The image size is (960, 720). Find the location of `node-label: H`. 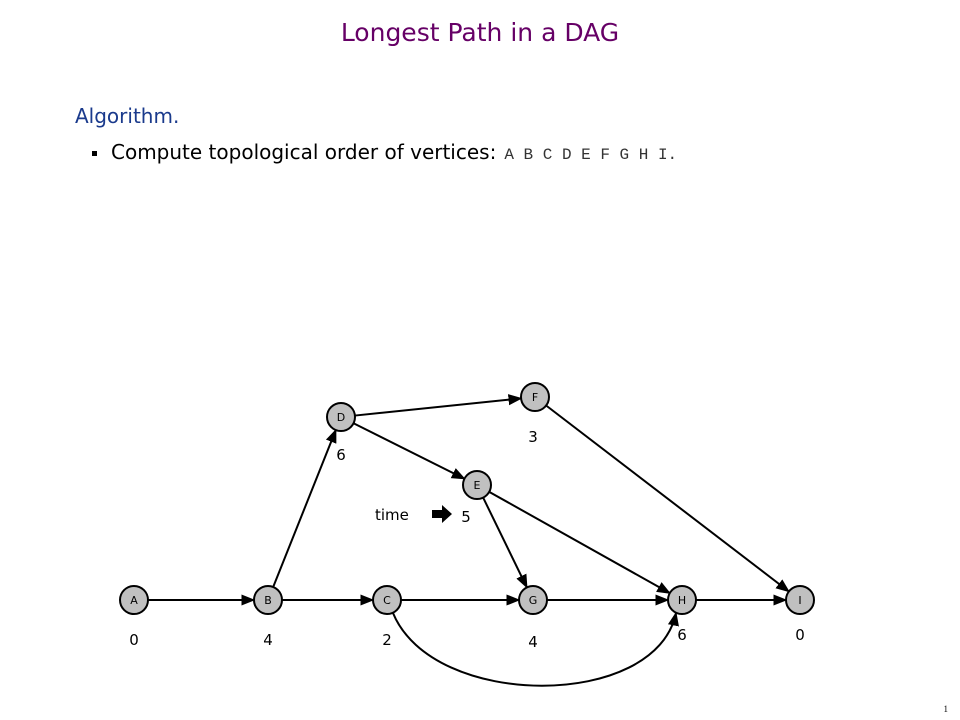

node-label: H is located at coordinates (682, 600).